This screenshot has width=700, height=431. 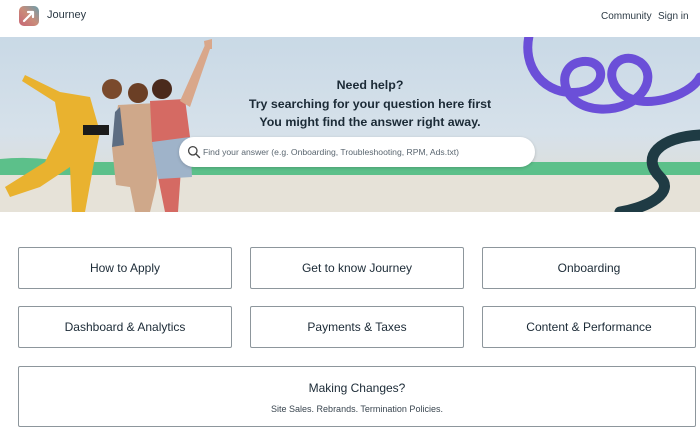 I want to click on card-onboarding: Onboarding, so click(x=589, y=268).